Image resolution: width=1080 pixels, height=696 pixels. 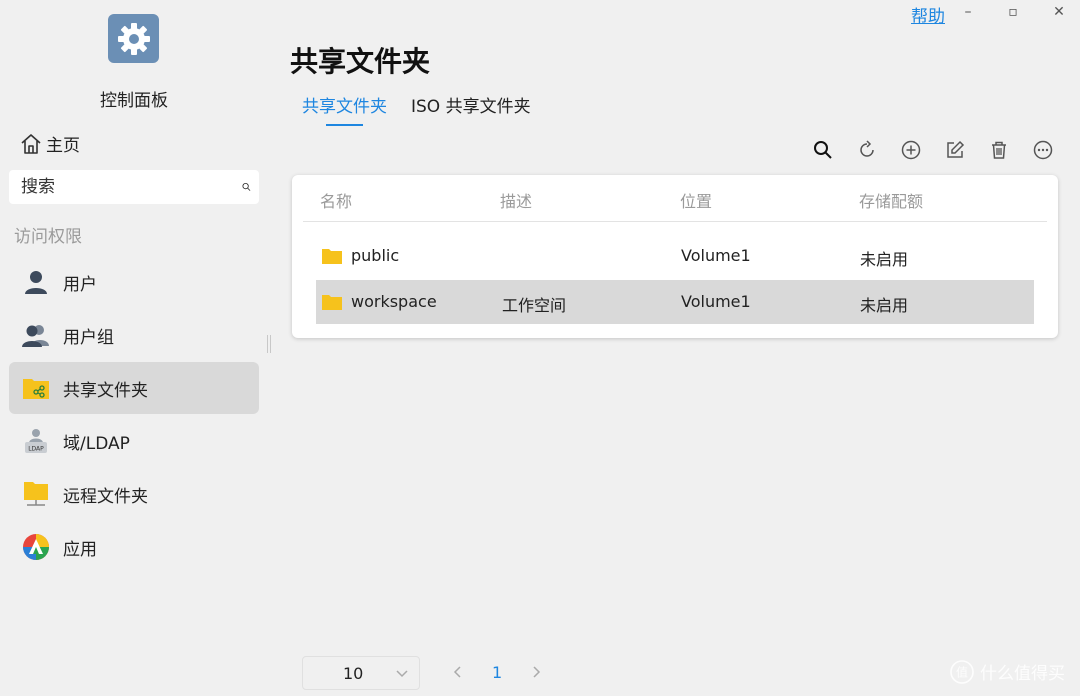 I want to click on sidebar-item-label: 共享文件夹, so click(x=105, y=390).